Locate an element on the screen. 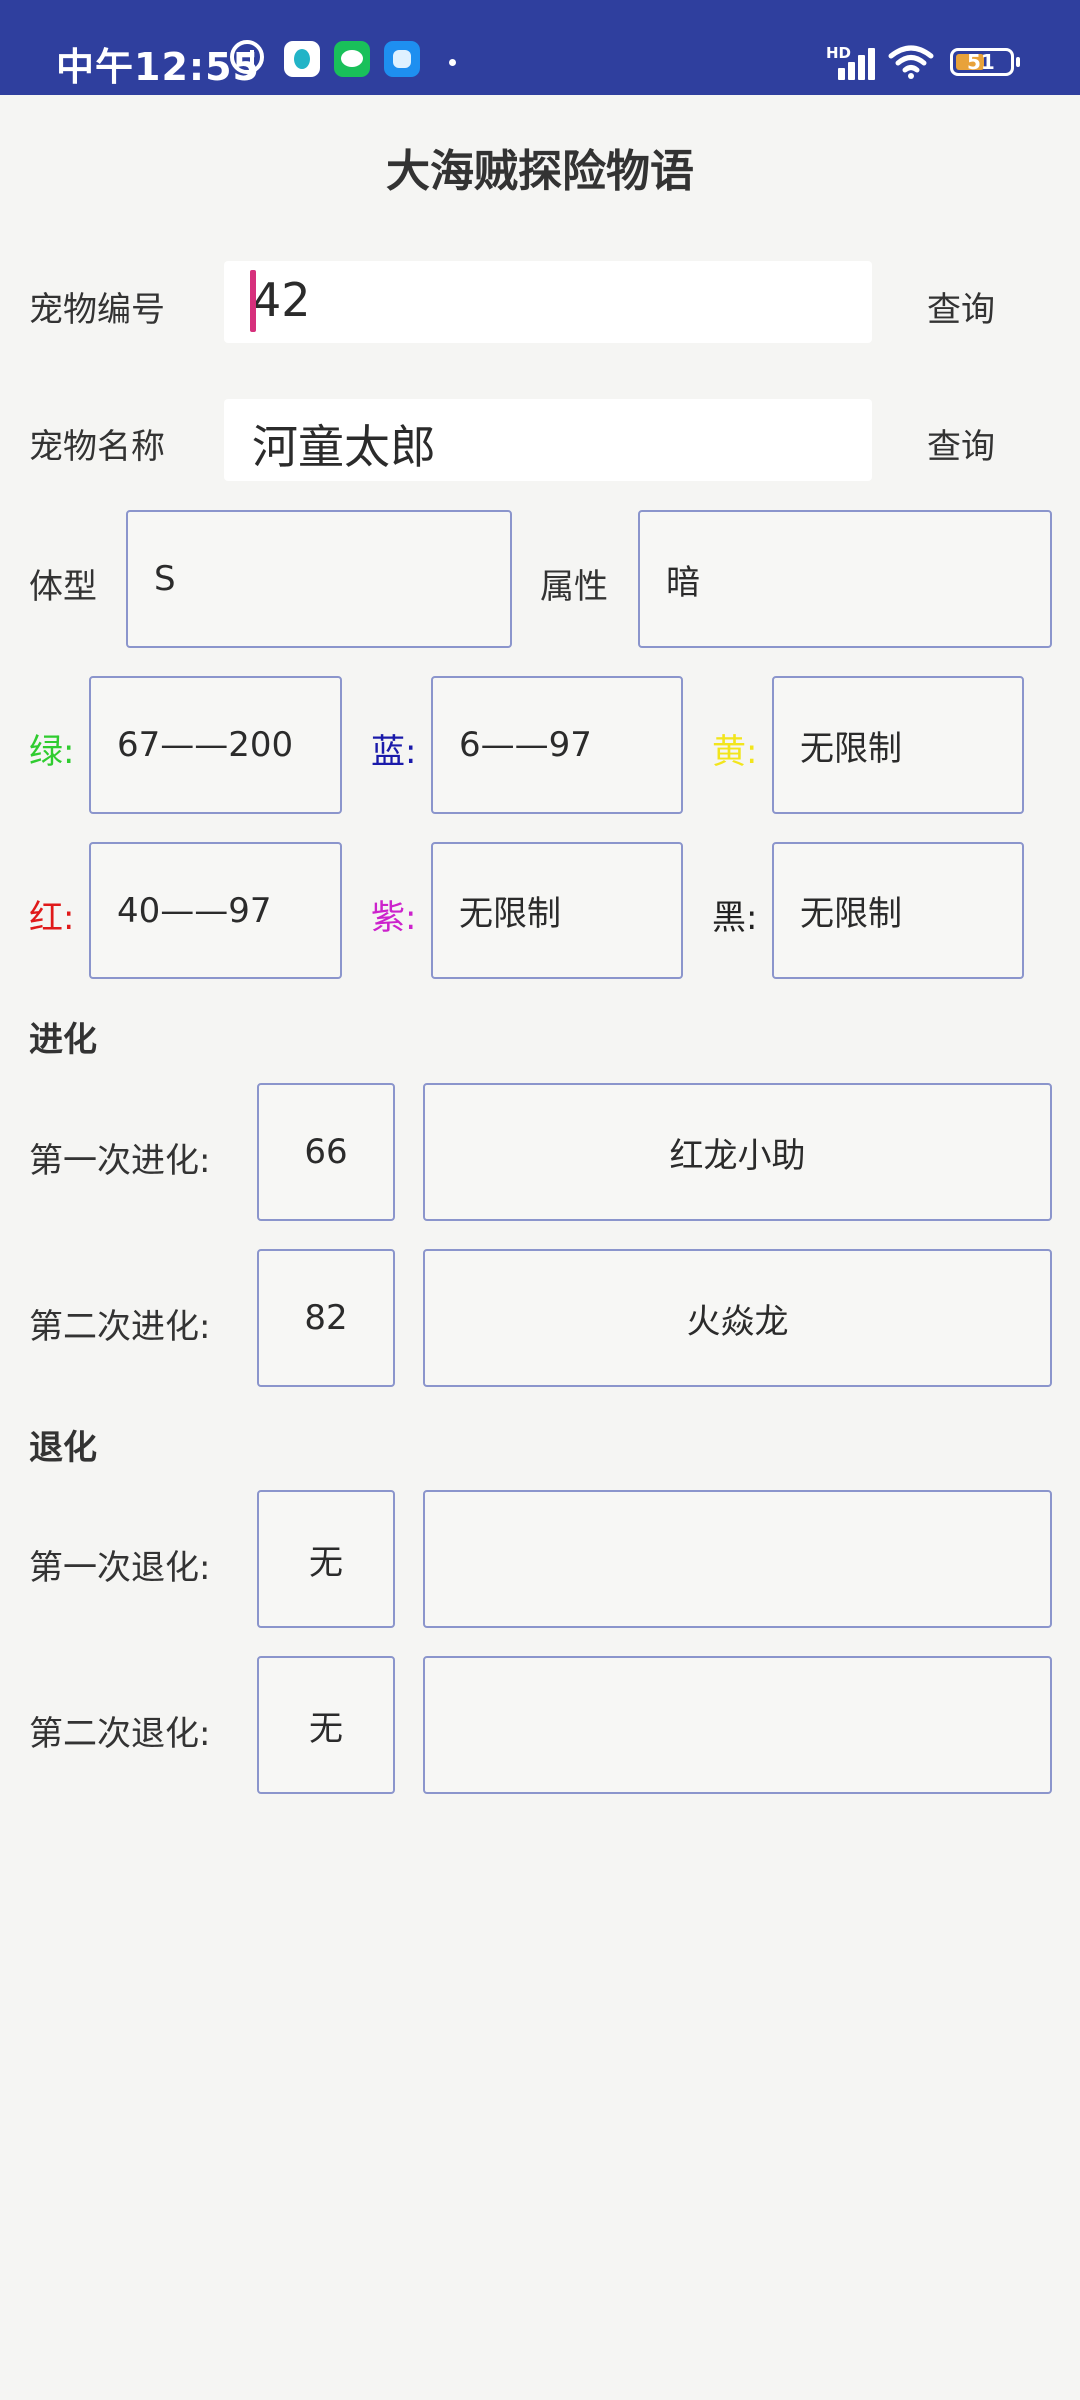 This screenshot has height=2400, width=1080. devolution-1-label: 第一次退化: is located at coordinates (120, 1568).